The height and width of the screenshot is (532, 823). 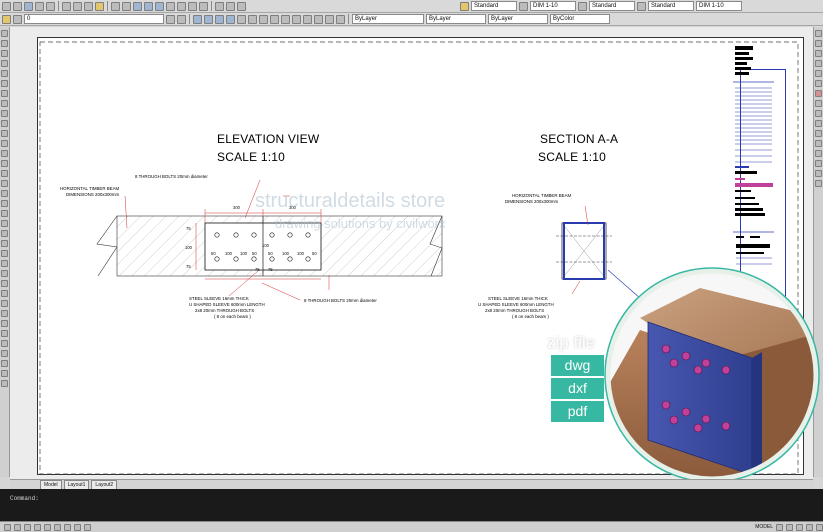 I want to click on snap-icon, so click(x=7, y=527).